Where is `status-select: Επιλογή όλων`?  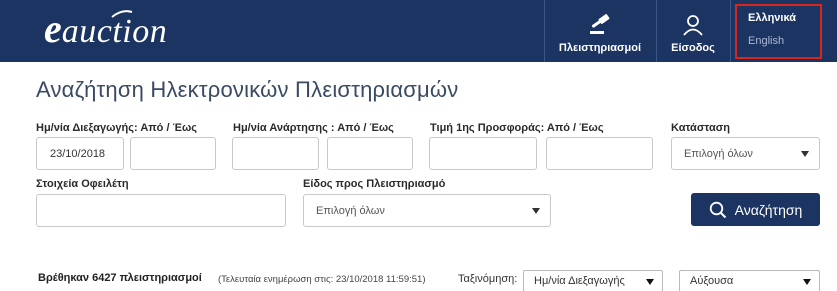
status-select: Επιλογή όλων is located at coordinates (745, 153).